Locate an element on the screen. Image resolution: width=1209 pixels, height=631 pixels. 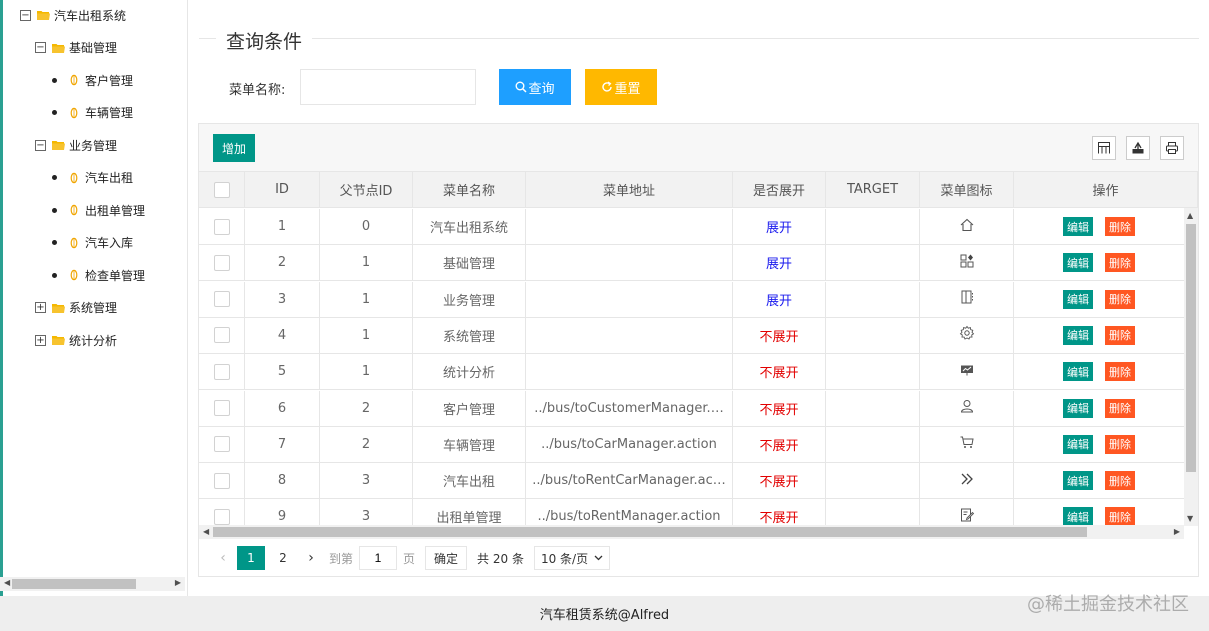
table-row: 7 2 车辆管理 ../bus/toCarManager.action 不展开 编辑 删除 is located at coordinates (691, 444).